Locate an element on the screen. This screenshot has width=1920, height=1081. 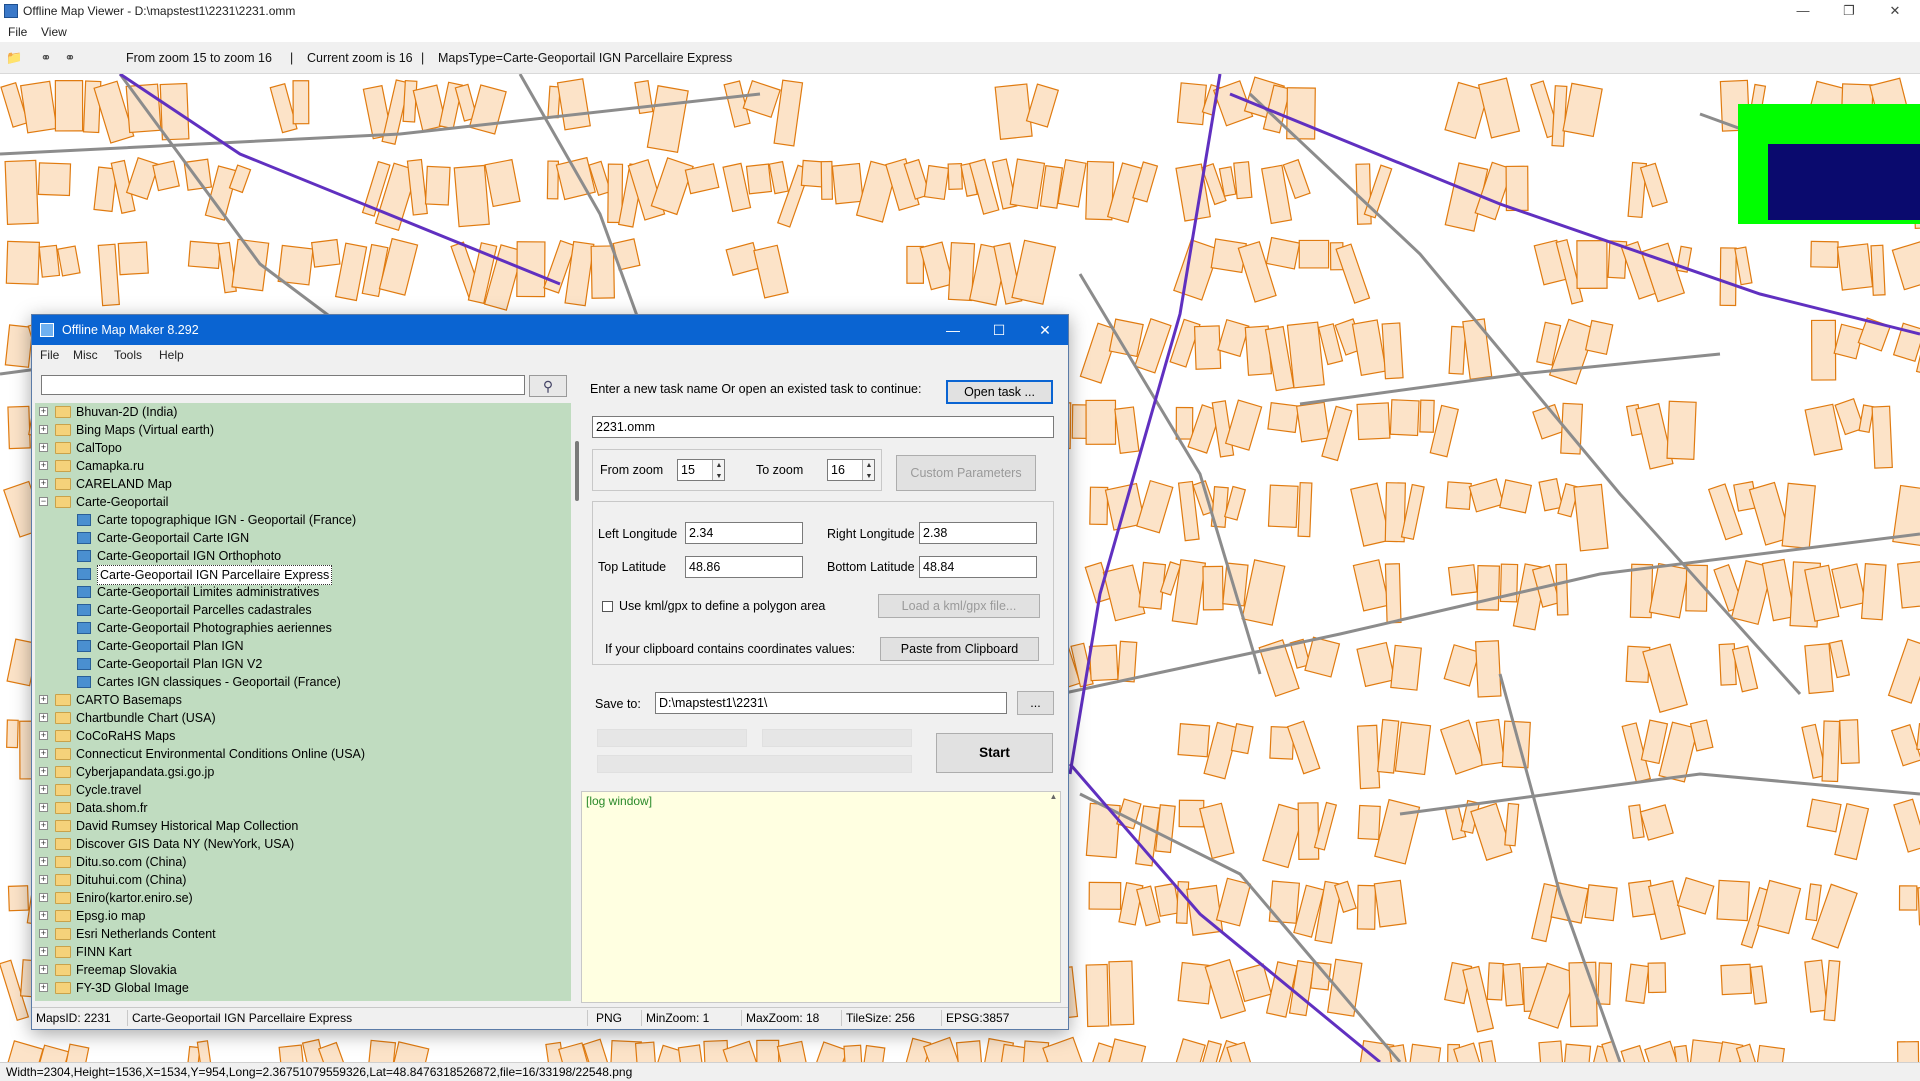
tree-scroll-thumb is located at coordinates (577, 471).